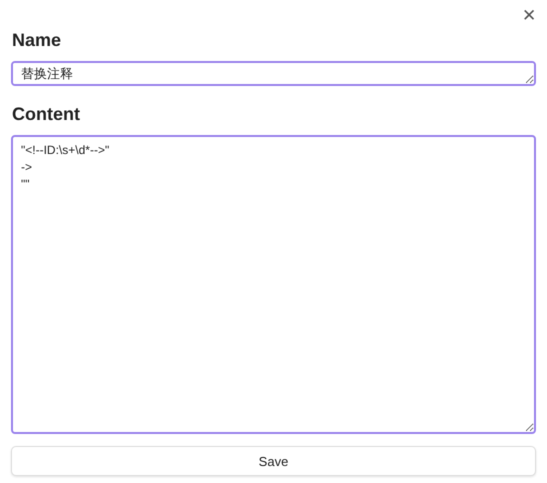 This screenshot has width=547, height=483. Describe the element at coordinates (273, 73) in the screenshot. I see `name-field: 替换注释` at that location.